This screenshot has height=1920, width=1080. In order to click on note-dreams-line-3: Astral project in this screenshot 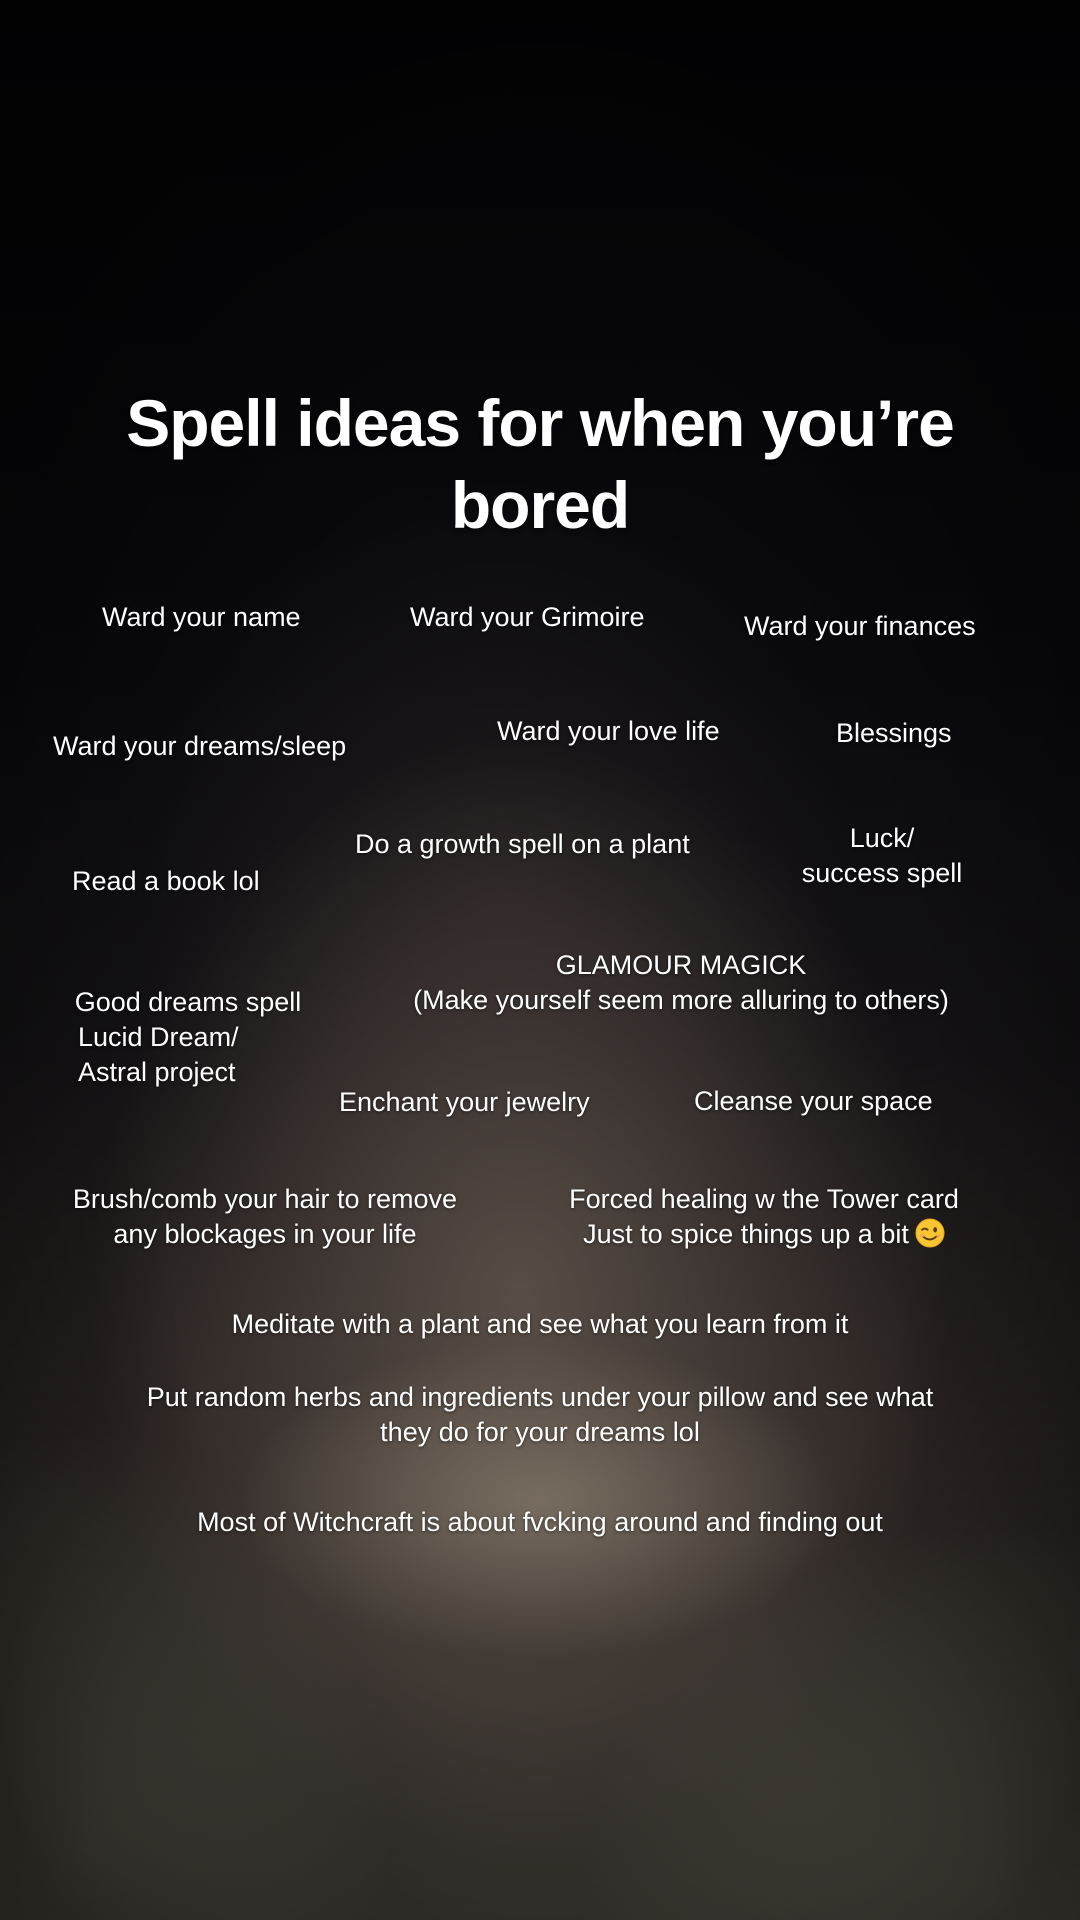, I will do `click(157, 1072)`.